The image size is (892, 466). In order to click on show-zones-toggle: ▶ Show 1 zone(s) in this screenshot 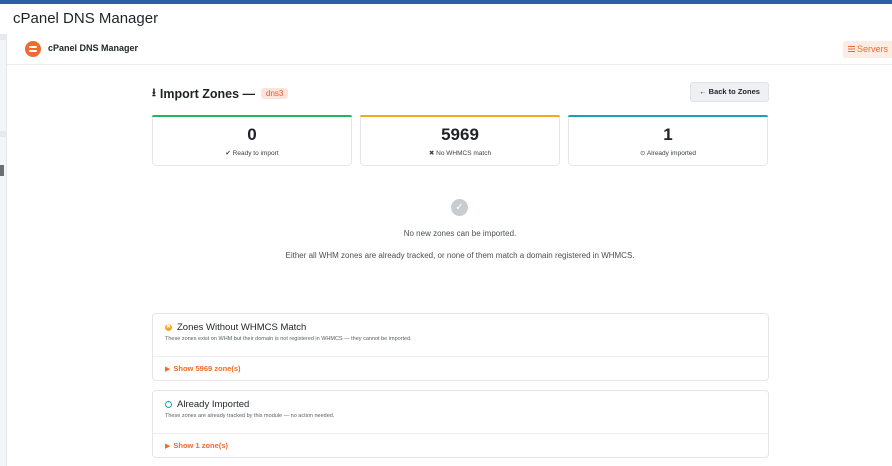, I will do `click(196, 445)`.